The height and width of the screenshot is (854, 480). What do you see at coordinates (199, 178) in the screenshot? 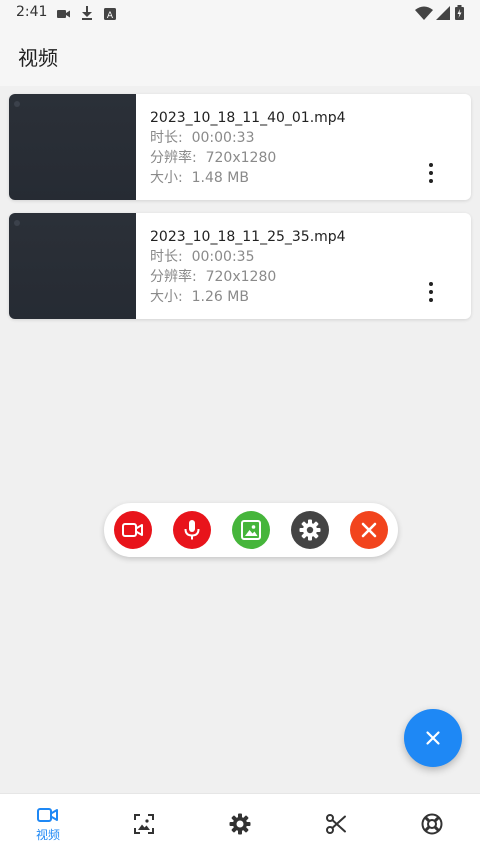
I see `video-size: 大小: 1.48 MB` at bounding box center [199, 178].